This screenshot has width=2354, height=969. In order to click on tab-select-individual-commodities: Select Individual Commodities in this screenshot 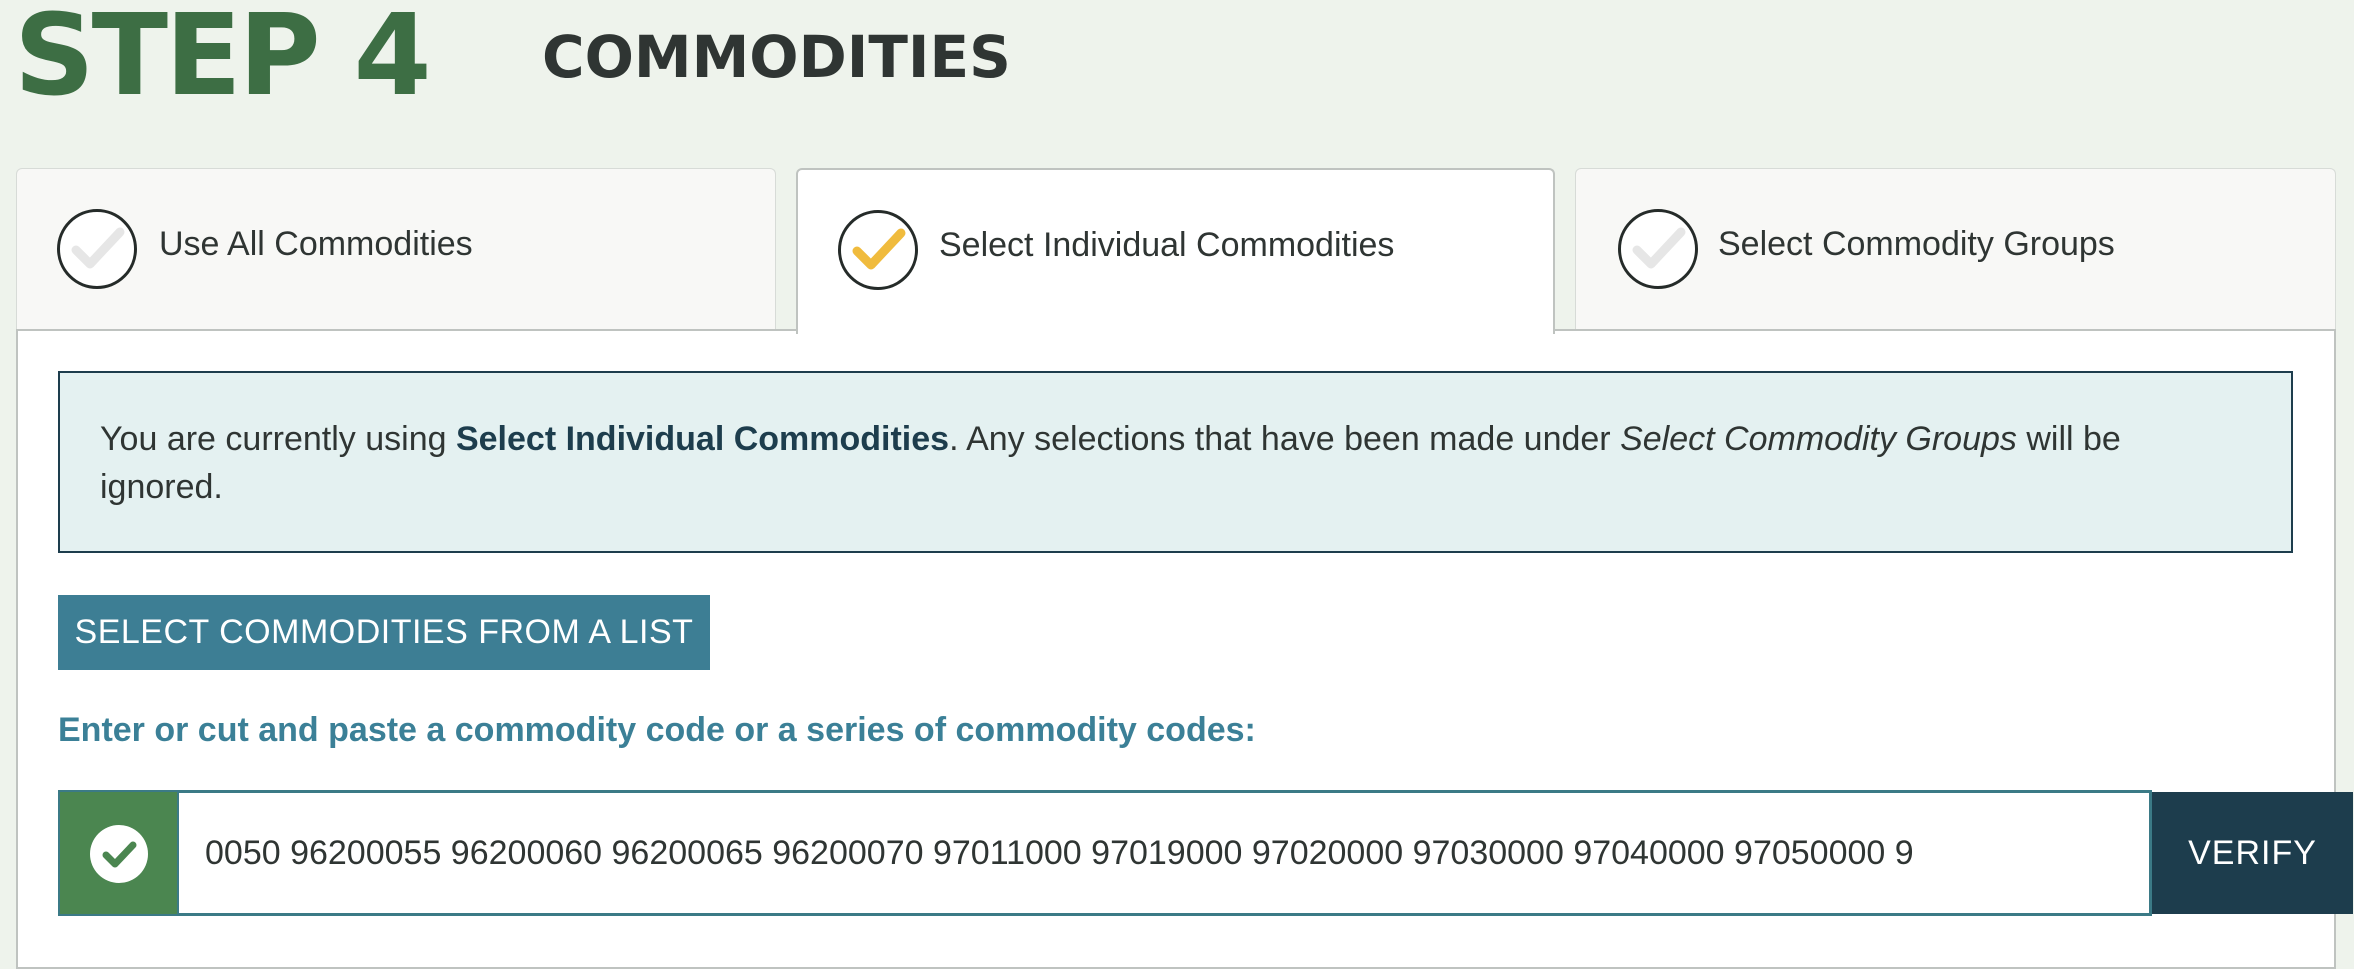, I will do `click(1175, 251)`.